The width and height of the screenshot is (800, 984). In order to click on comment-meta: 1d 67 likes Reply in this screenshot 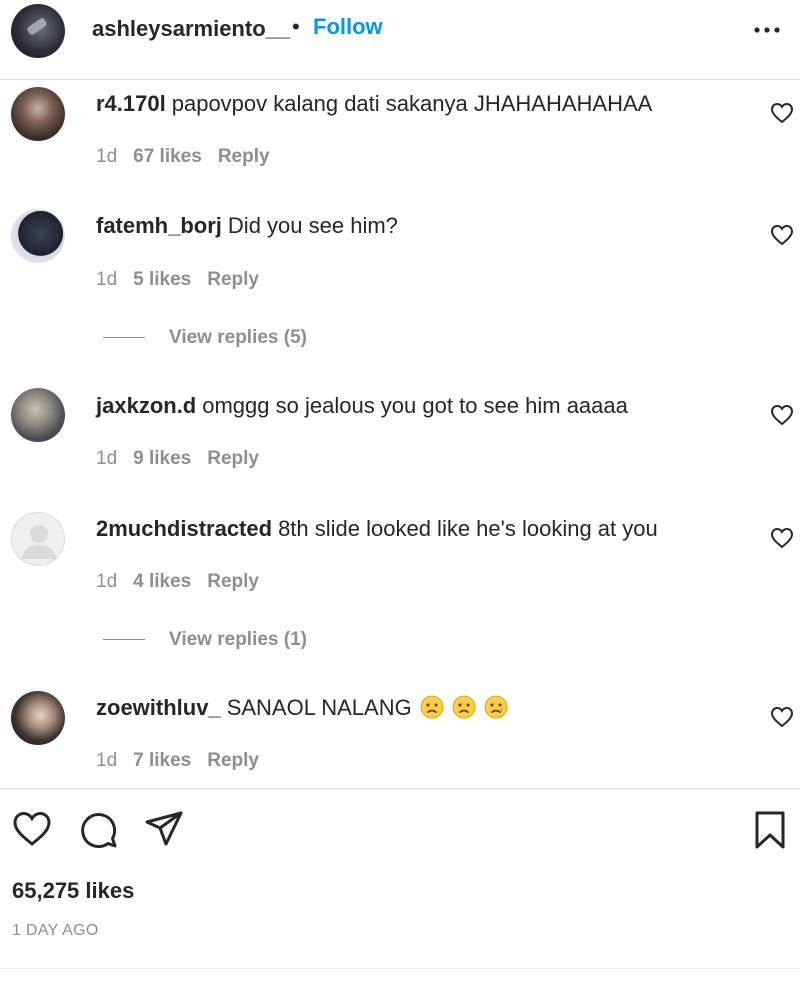, I will do `click(191, 157)`.